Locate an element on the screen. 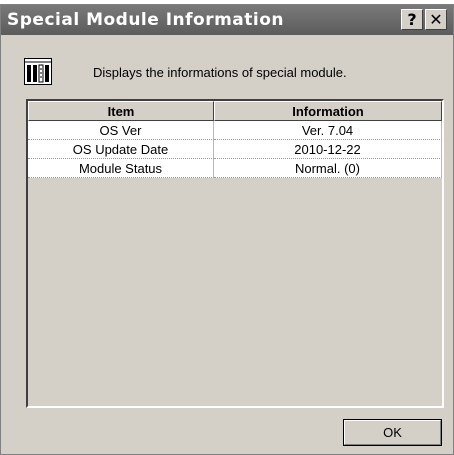  help-button: ? is located at coordinates (412, 19).